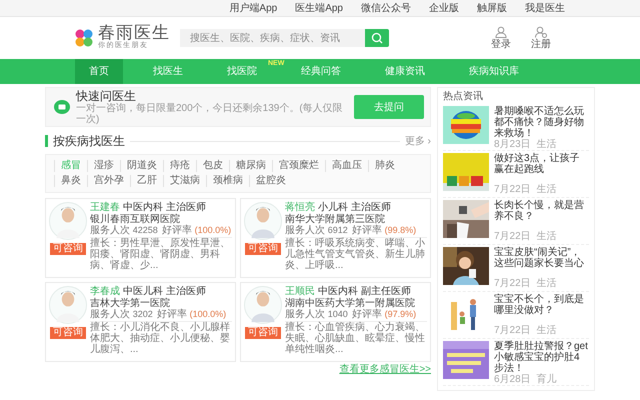 The height and width of the screenshot is (400, 640). I want to click on news-date: 6月28日, so click(512, 379).